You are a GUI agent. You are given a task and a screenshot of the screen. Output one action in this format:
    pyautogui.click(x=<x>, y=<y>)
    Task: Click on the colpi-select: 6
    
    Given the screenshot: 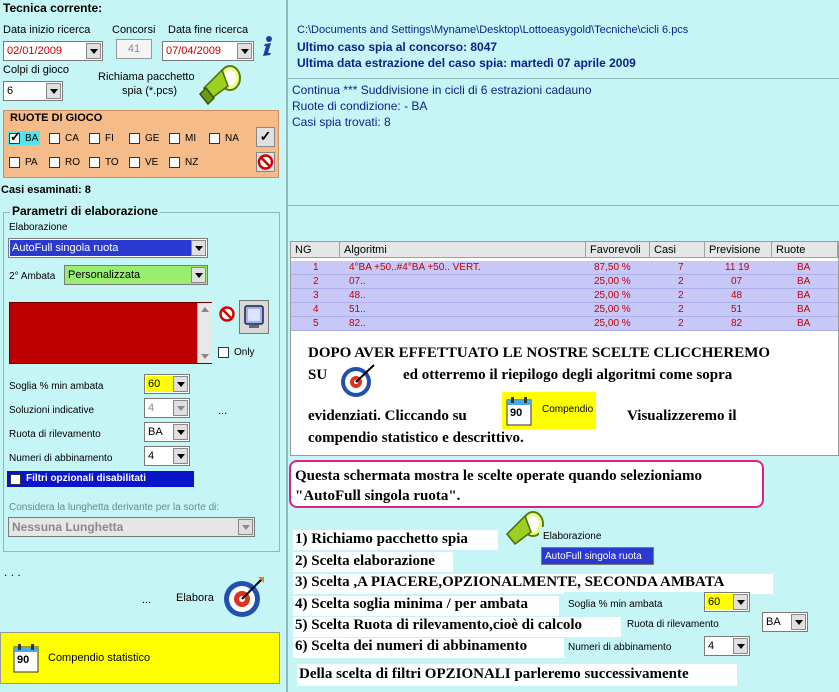 What is the action you would take?
    pyautogui.click(x=33, y=91)
    